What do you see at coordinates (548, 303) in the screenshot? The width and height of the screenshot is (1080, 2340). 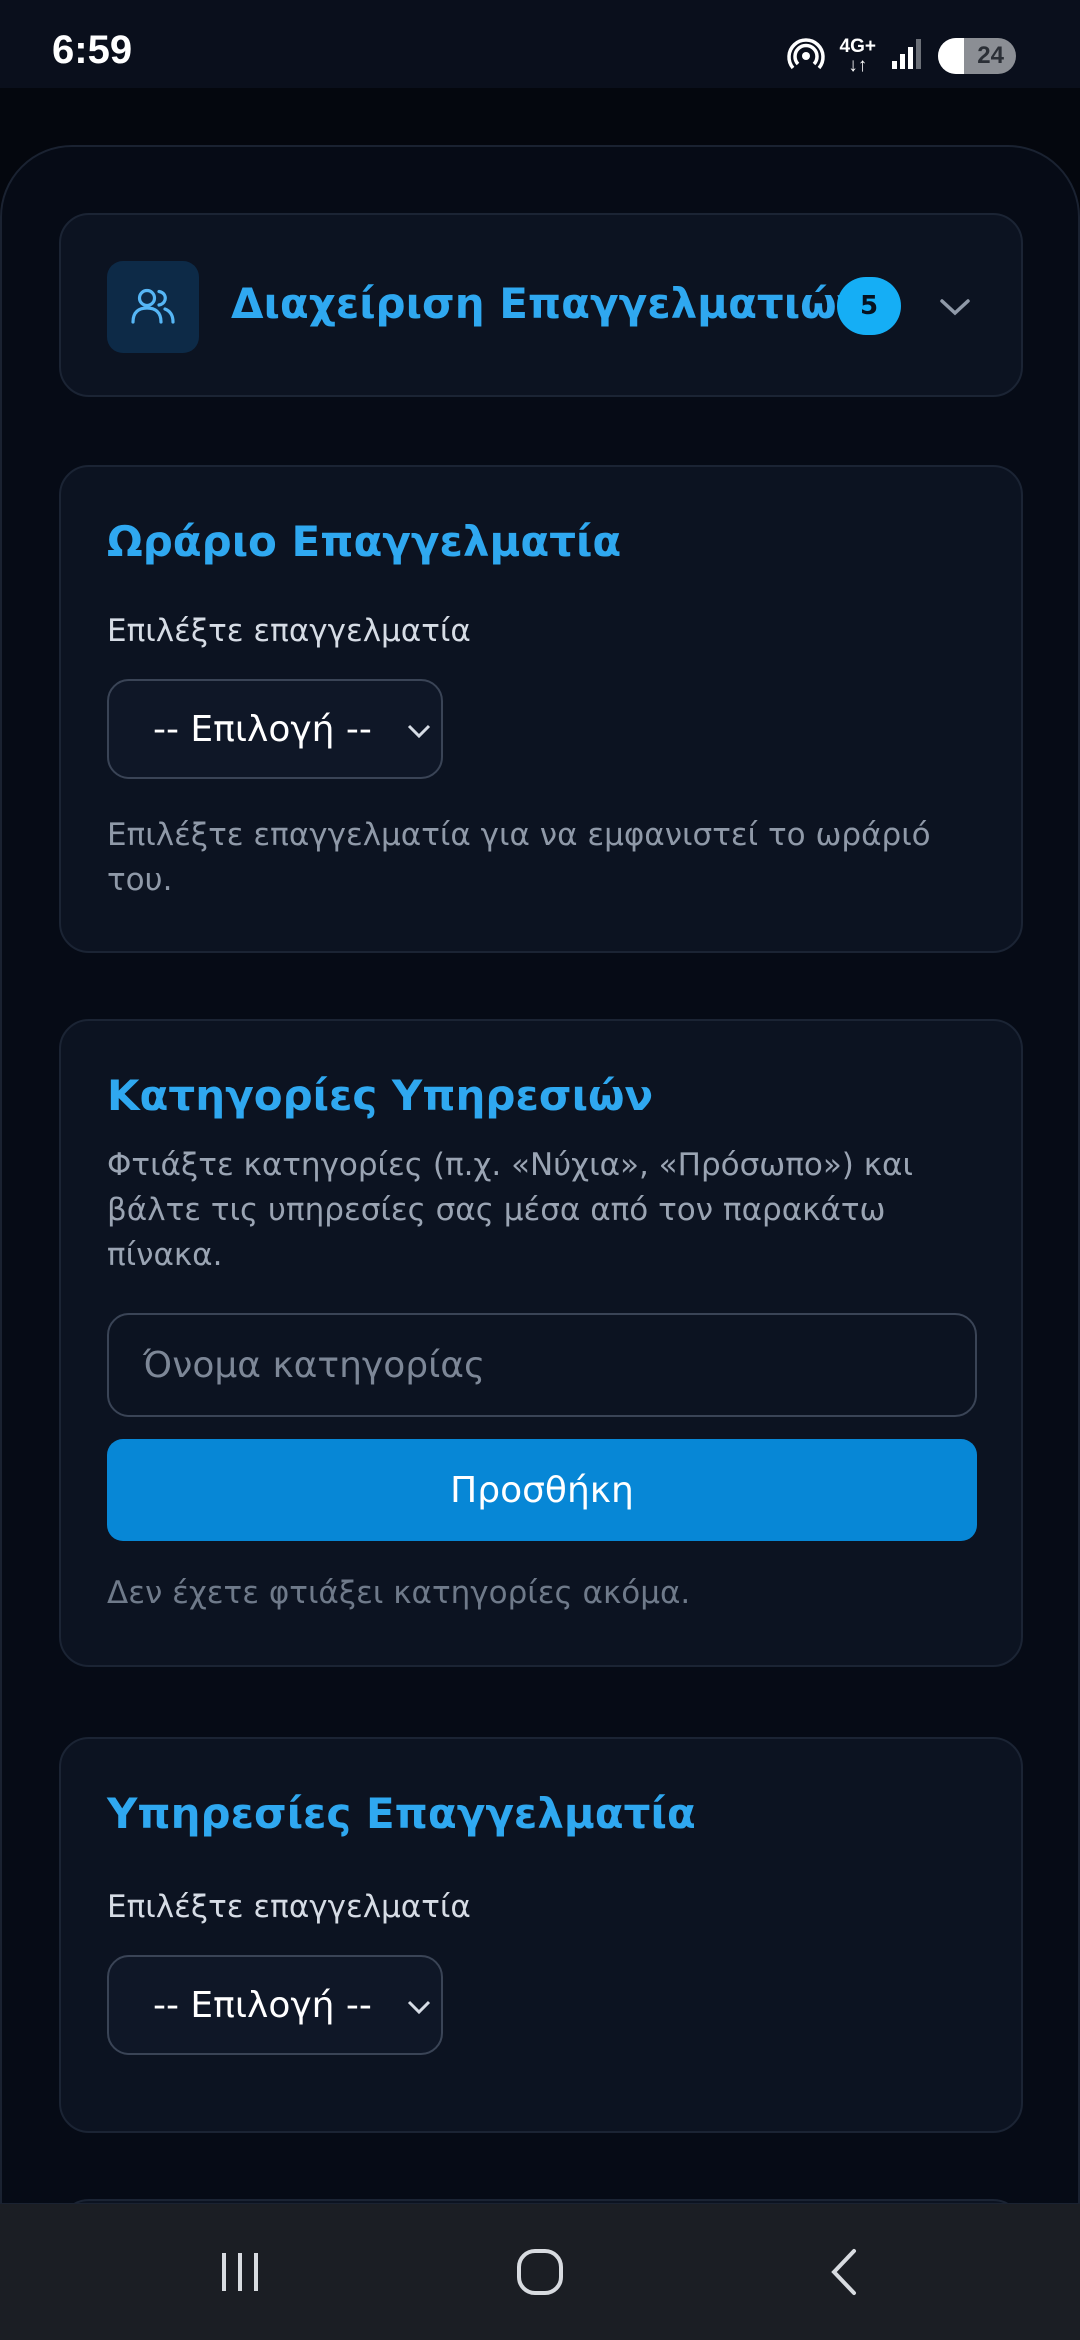 I see `header-title: Διαχείριση Επαγγελματιών` at bounding box center [548, 303].